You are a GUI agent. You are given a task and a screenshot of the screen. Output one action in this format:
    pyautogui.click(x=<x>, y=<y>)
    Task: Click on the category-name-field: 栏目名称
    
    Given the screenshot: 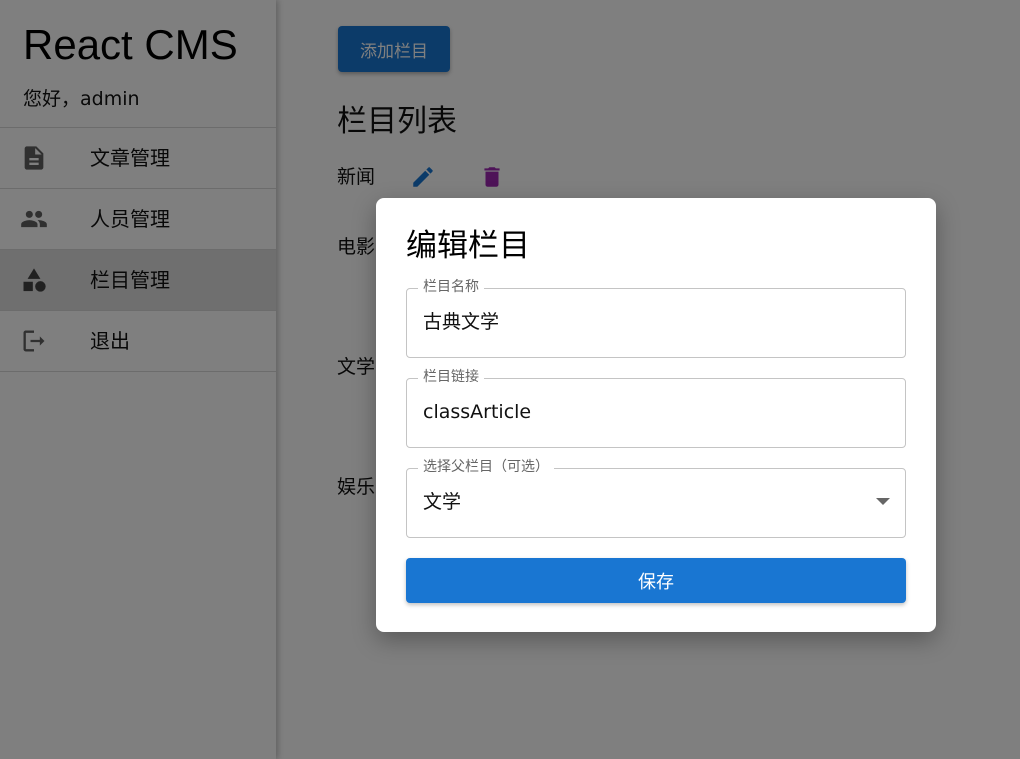 What is the action you would take?
    pyautogui.click(x=656, y=318)
    